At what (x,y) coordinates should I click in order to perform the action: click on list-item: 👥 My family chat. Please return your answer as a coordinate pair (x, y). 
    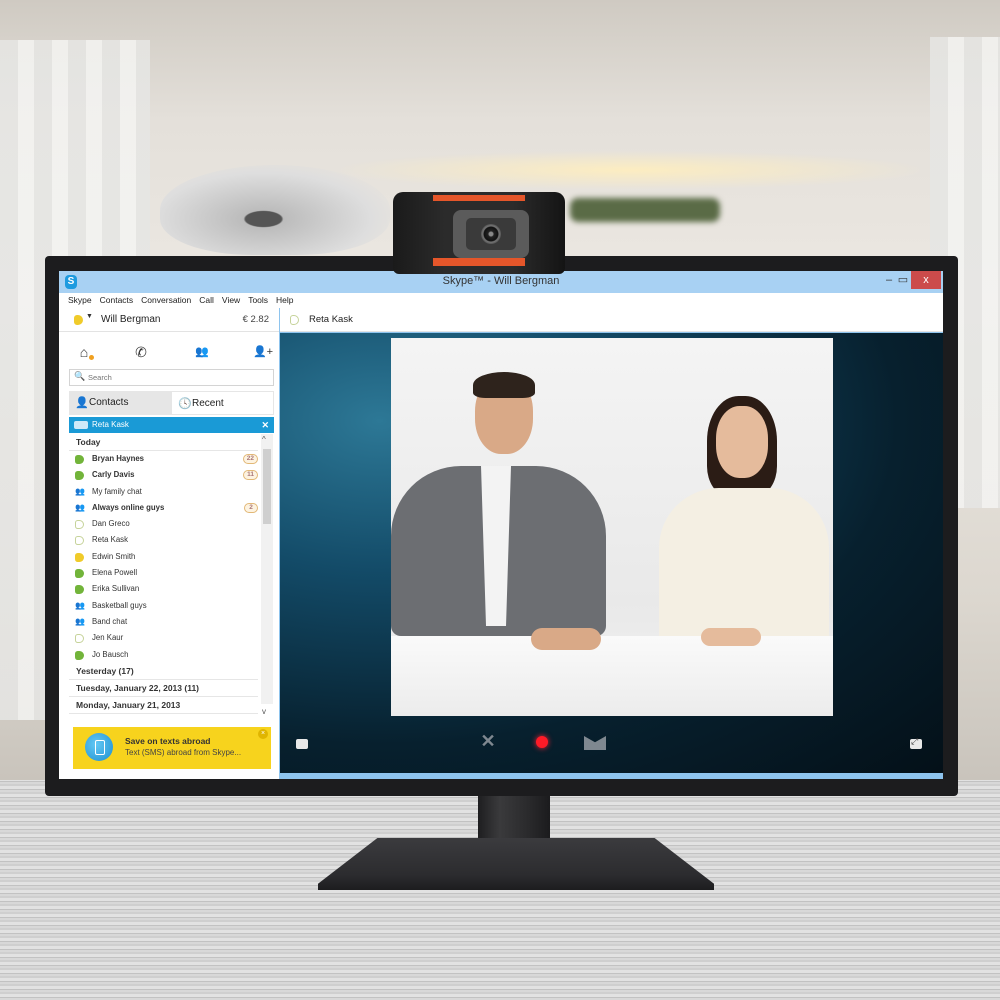
    Looking at the image, I should click on (166, 492).